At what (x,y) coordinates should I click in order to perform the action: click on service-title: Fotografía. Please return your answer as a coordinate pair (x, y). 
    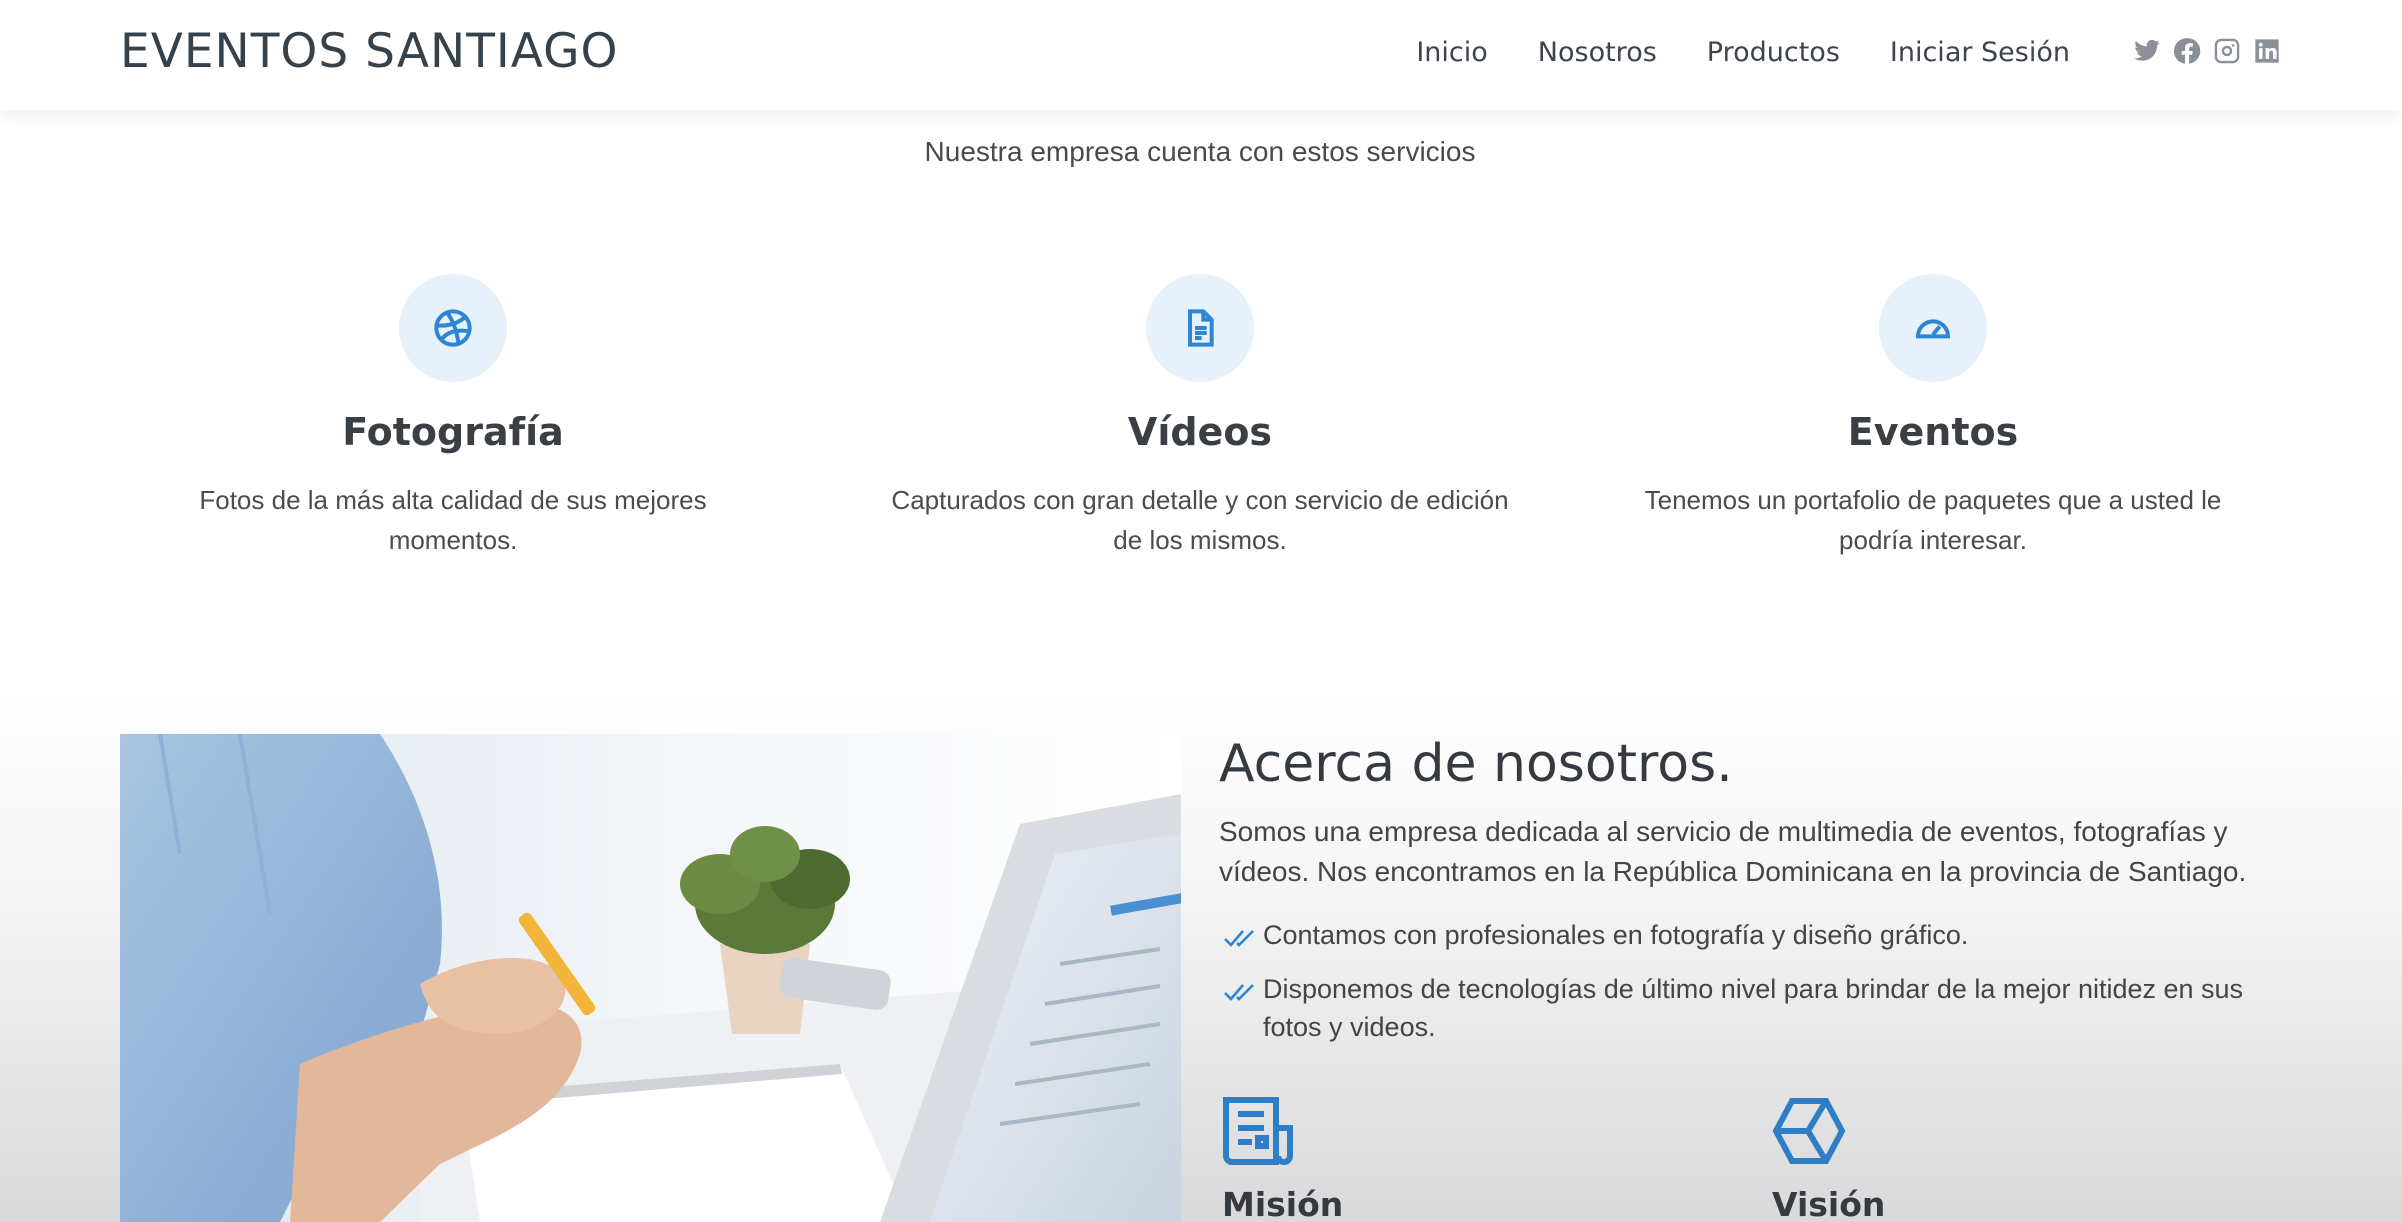
    Looking at the image, I should click on (453, 432).